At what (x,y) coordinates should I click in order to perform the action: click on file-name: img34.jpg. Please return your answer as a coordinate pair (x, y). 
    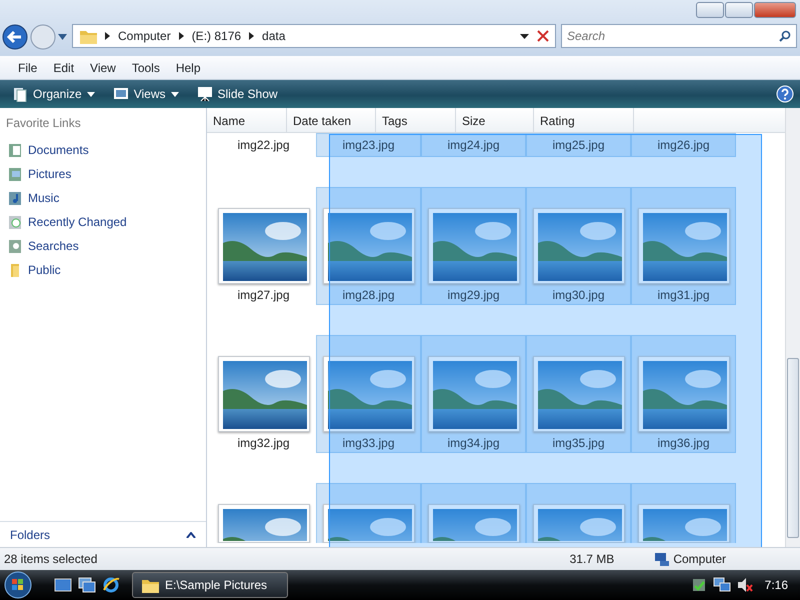
    Looking at the image, I should click on (473, 443).